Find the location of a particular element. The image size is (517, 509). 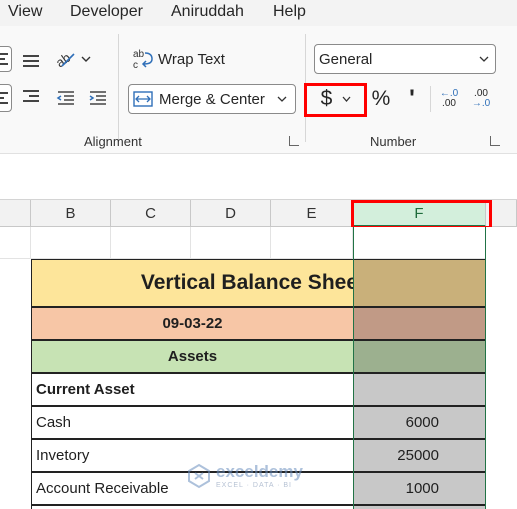

section-assets: Assets is located at coordinates (192, 356).